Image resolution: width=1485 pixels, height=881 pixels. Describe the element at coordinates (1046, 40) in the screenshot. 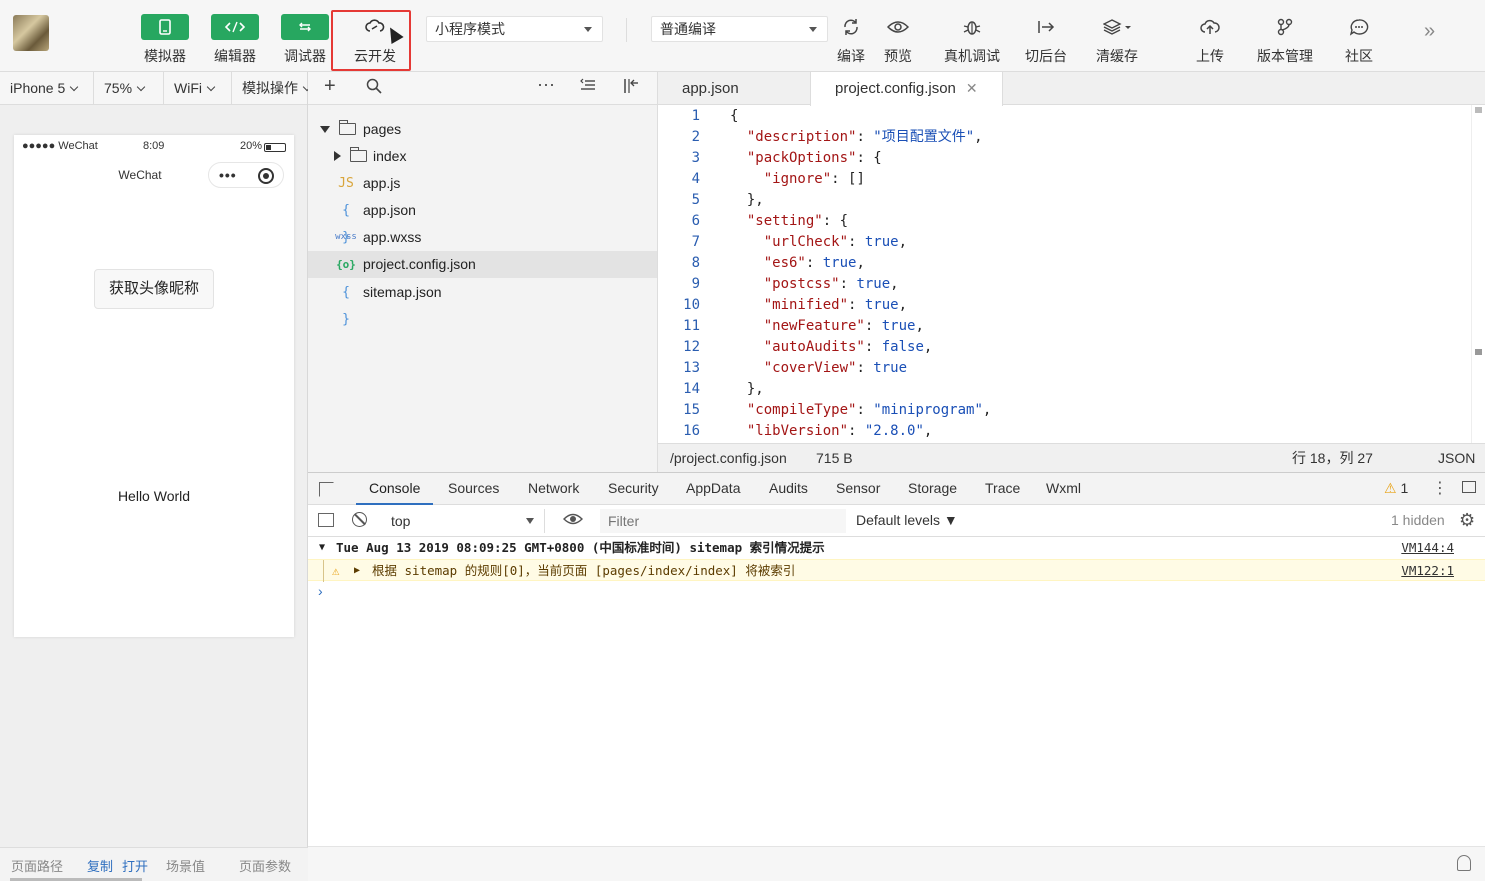

I see `background-switch-button: 切后台` at that location.